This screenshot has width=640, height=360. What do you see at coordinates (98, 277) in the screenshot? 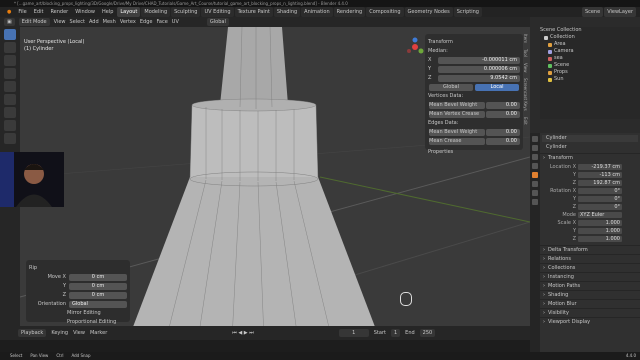
I see `move-x-field: 0 cm` at bounding box center [98, 277].